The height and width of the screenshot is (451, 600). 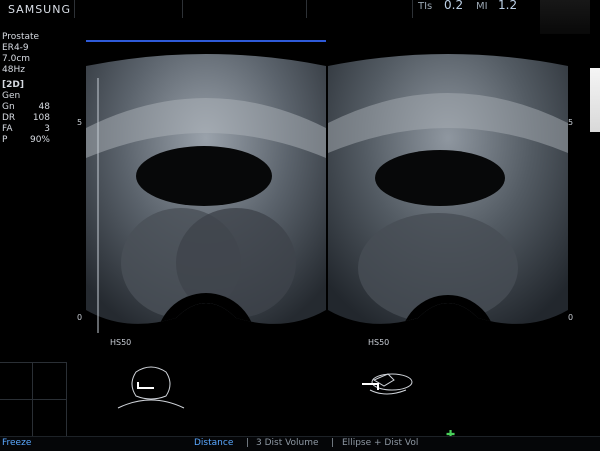 What do you see at coordinates (121, 342) in the screenshot?
I see `image-label-left: HS50` at bounding box center [121, 342].